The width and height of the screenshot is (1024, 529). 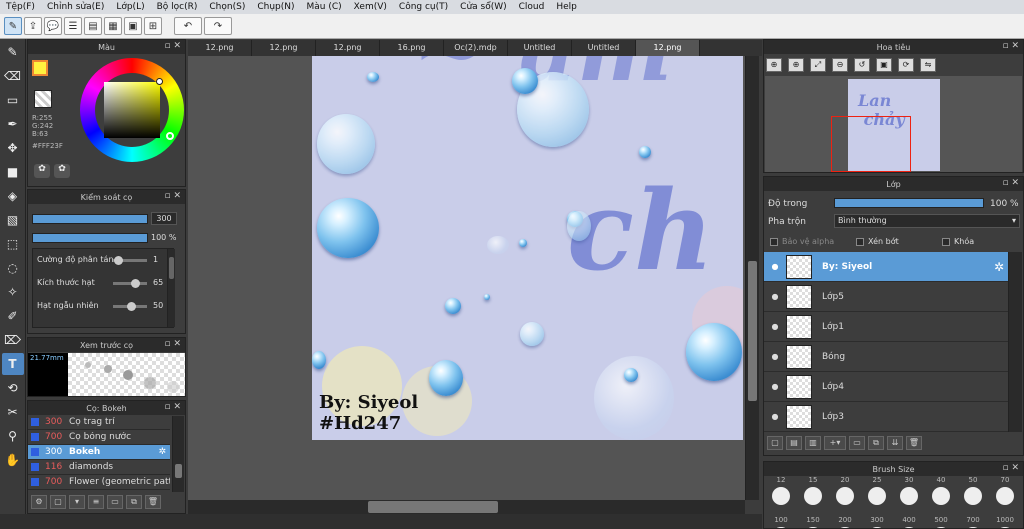 What do you see at coordinates (781, 495) in the screenshot?
I see `brush-size-preset: 12` at bounding box center [781, 495].